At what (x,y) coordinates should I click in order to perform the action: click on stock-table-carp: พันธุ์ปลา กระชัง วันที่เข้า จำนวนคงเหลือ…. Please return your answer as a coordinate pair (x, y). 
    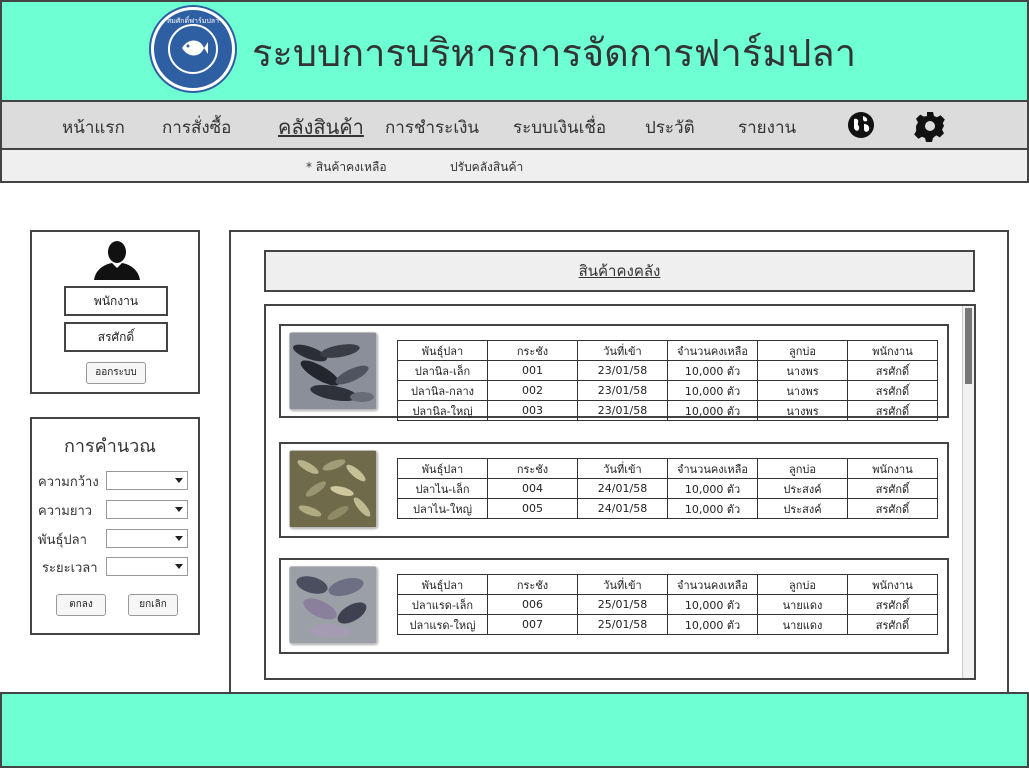
    Looking at the image, I should click on (667, 488).